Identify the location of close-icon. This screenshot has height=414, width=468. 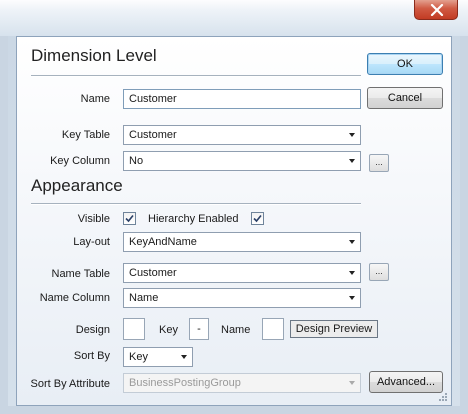
(437, 10).